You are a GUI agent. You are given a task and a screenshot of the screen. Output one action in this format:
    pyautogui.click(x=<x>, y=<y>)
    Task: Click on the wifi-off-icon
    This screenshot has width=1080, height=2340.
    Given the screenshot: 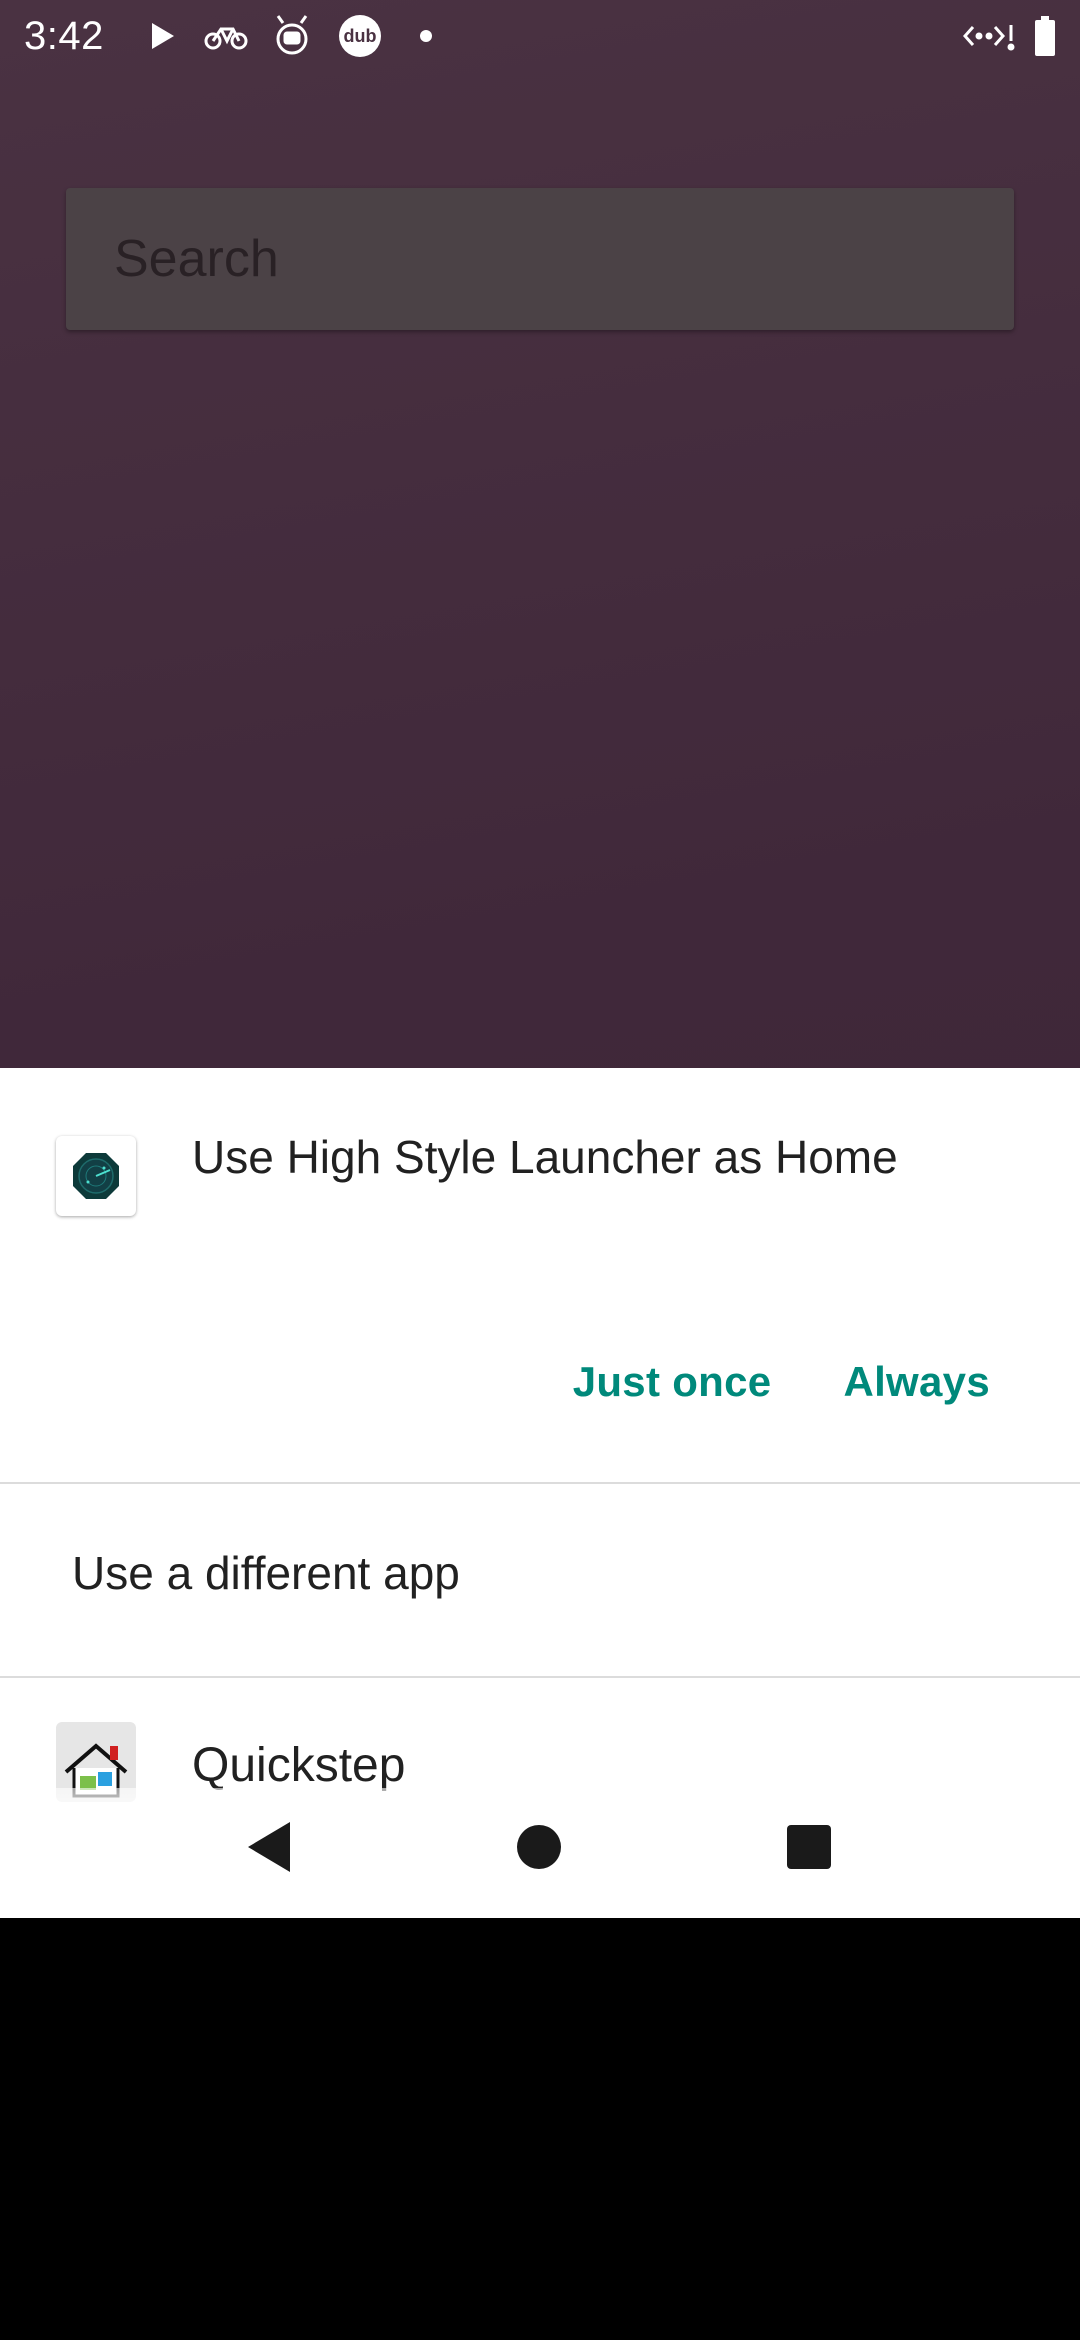 What is the action you would take?
    pyautogui.click(x=989, y=36)
    